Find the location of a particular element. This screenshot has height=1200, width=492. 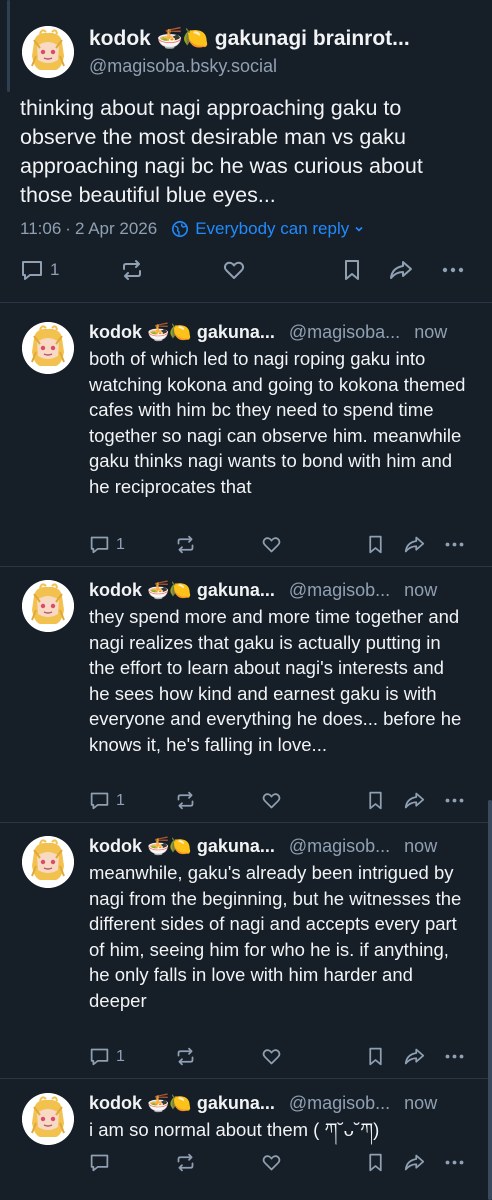

scrollbar is located at coordinates (490, 1000).